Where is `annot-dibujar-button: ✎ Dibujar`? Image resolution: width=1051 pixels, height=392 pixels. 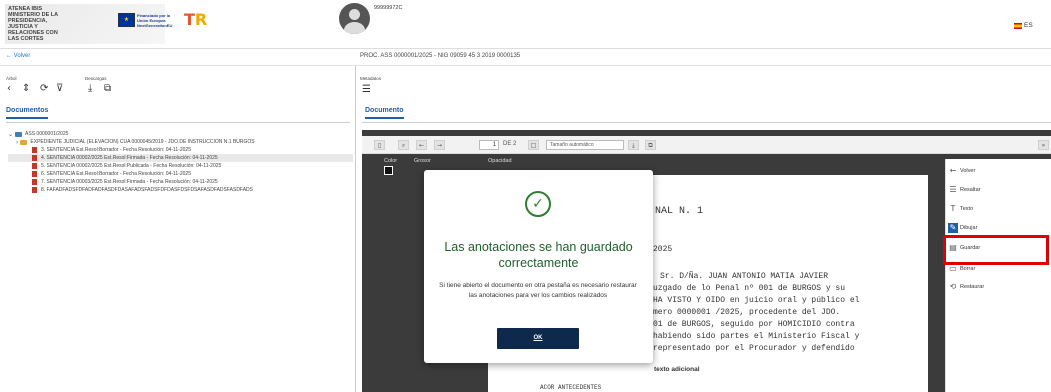
annot-dibujar-button: ✎ Dibujar is located at coordinates (998, 228).